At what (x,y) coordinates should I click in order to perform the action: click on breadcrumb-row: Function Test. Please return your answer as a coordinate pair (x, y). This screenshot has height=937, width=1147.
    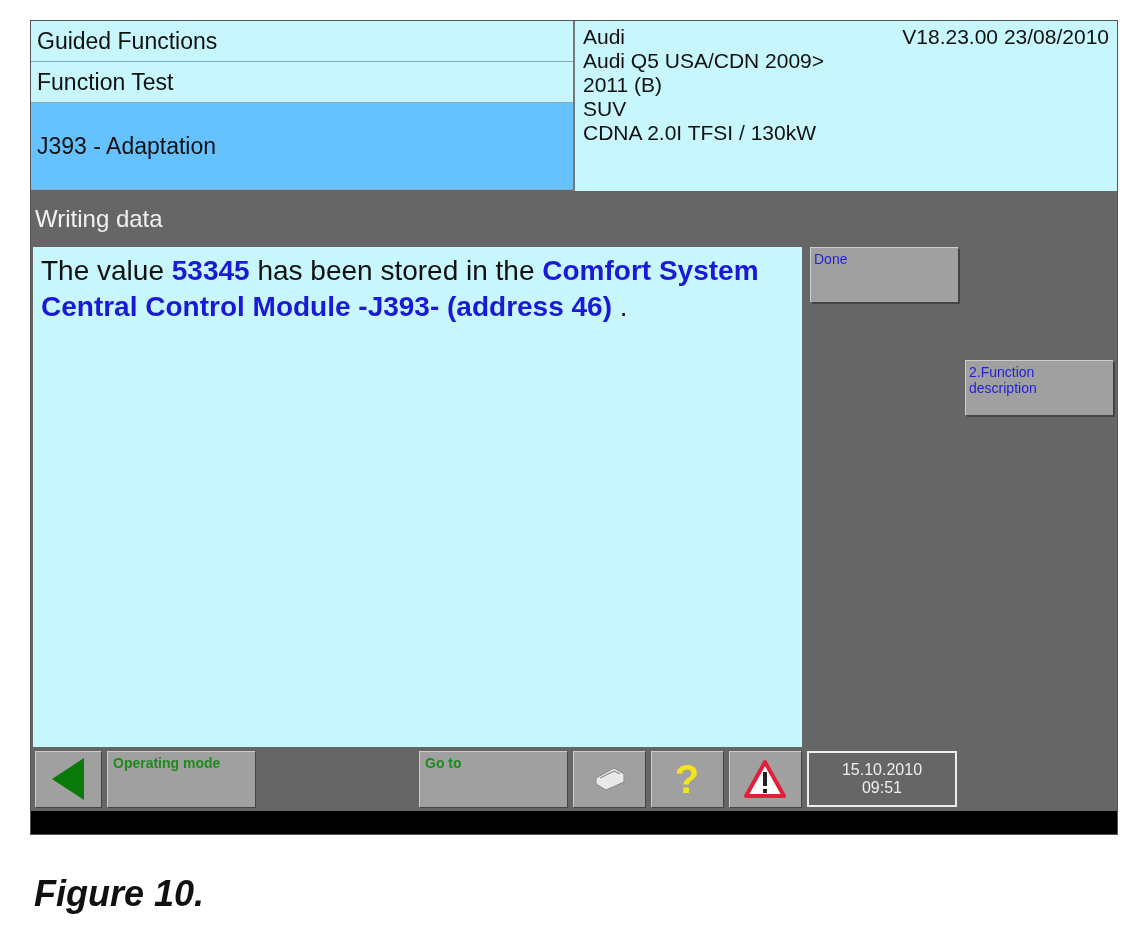
    Looking at the image, I should click on (302, 82).